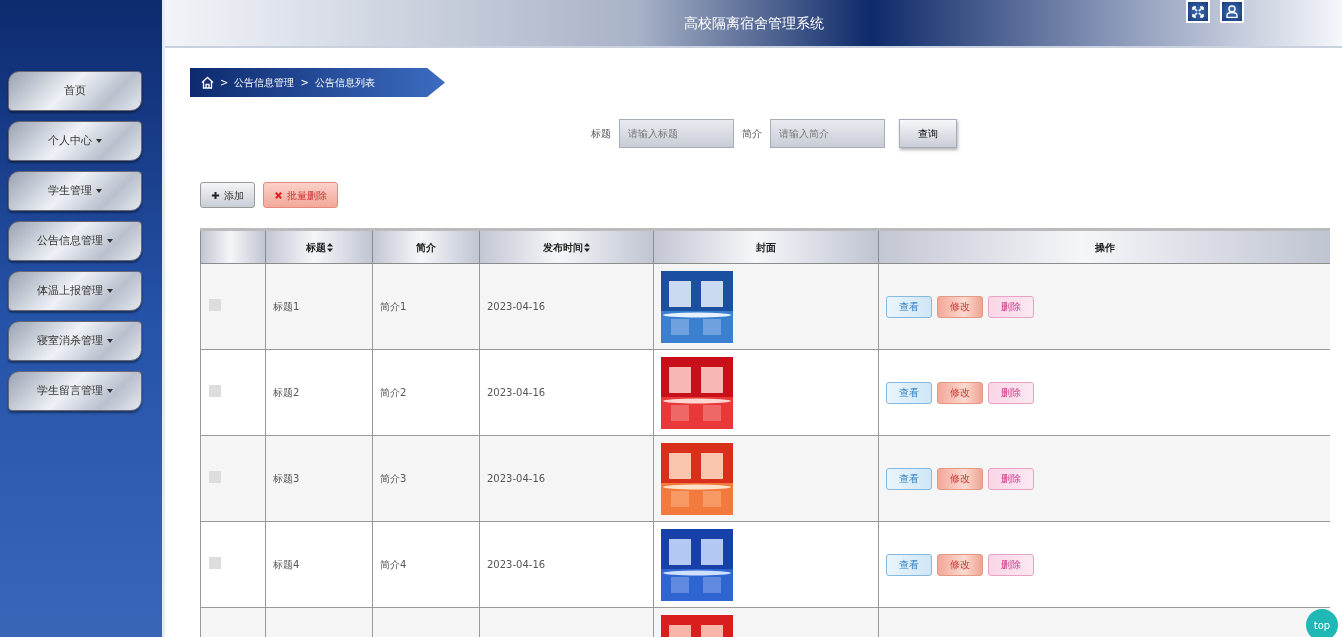 The height and width of the screenshot is (637, 1342). I want to click on search-button: 查询, so click(927, 133).